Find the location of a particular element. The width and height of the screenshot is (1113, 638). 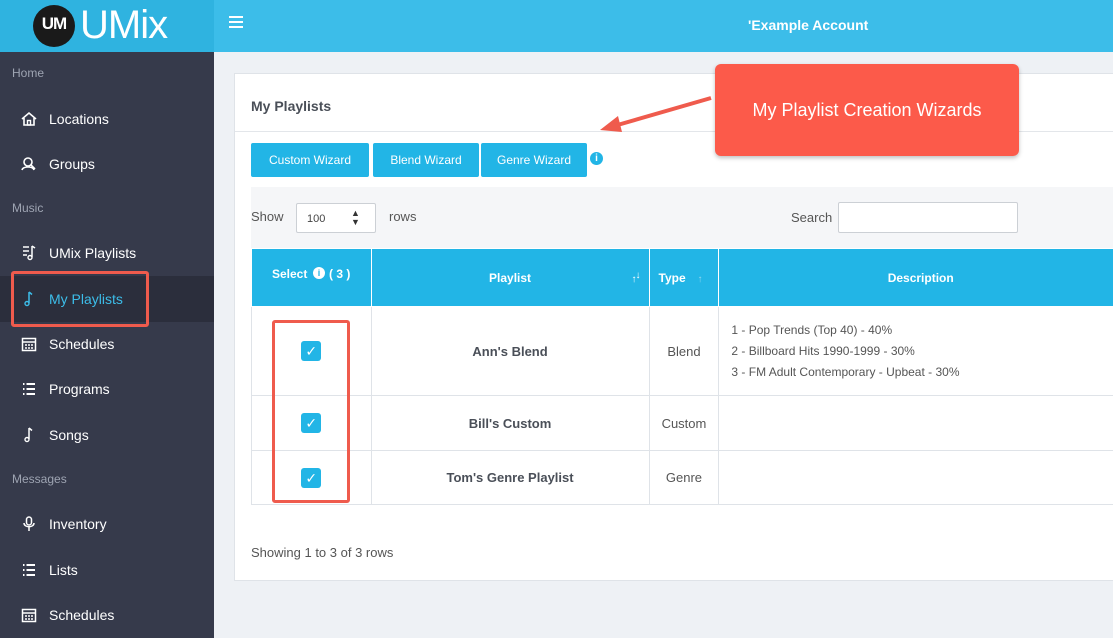

sort-arrows-icon: ▲ ▼ is located at coordinates (355, 217).